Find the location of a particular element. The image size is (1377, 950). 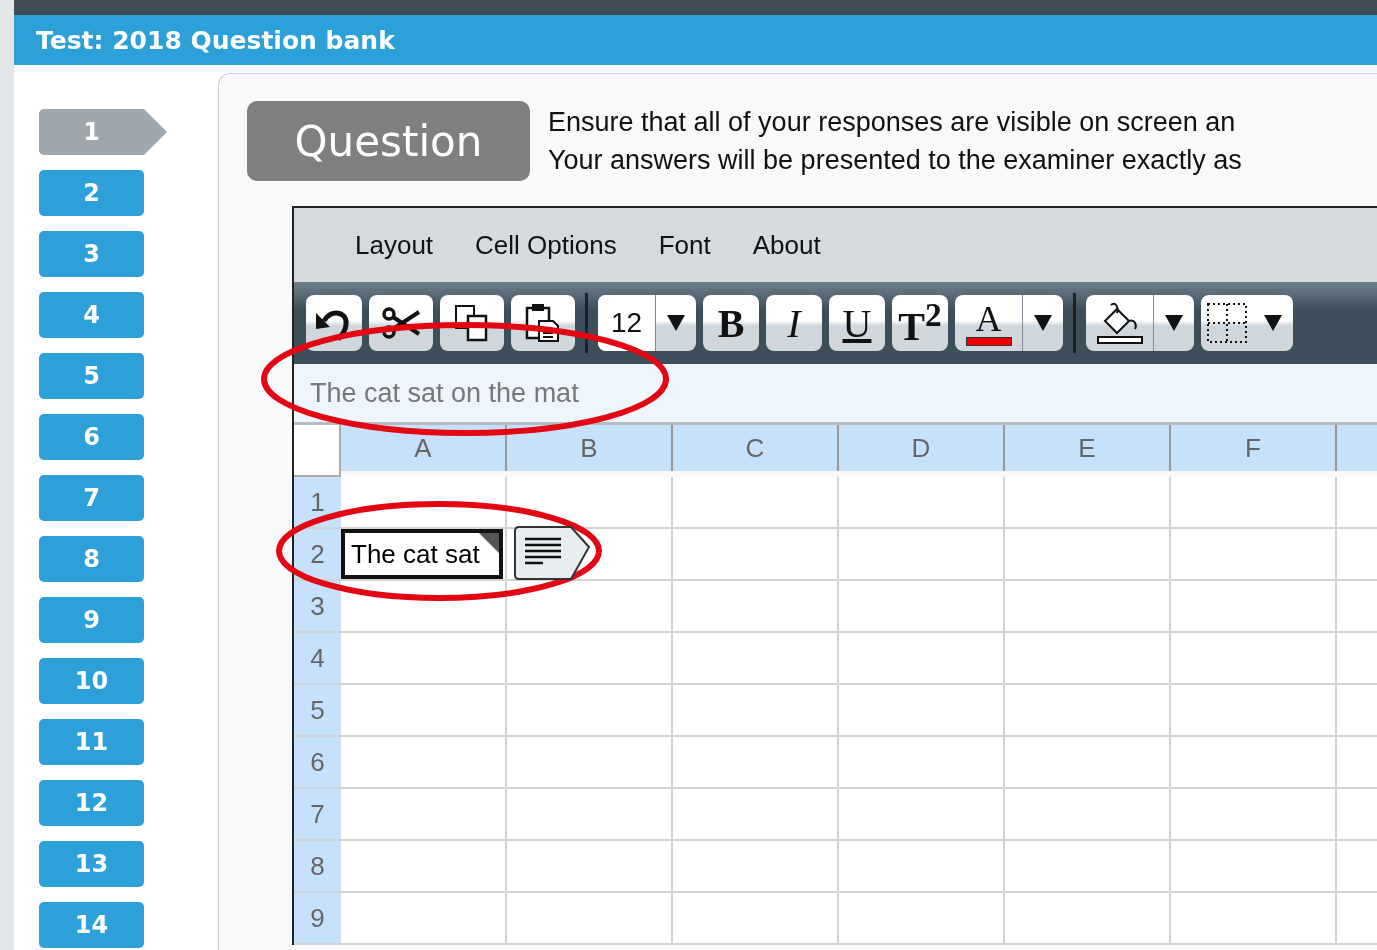

instruction-text: Your answers will be presented to the examiner exactly as is located at coordinates (895, 160).